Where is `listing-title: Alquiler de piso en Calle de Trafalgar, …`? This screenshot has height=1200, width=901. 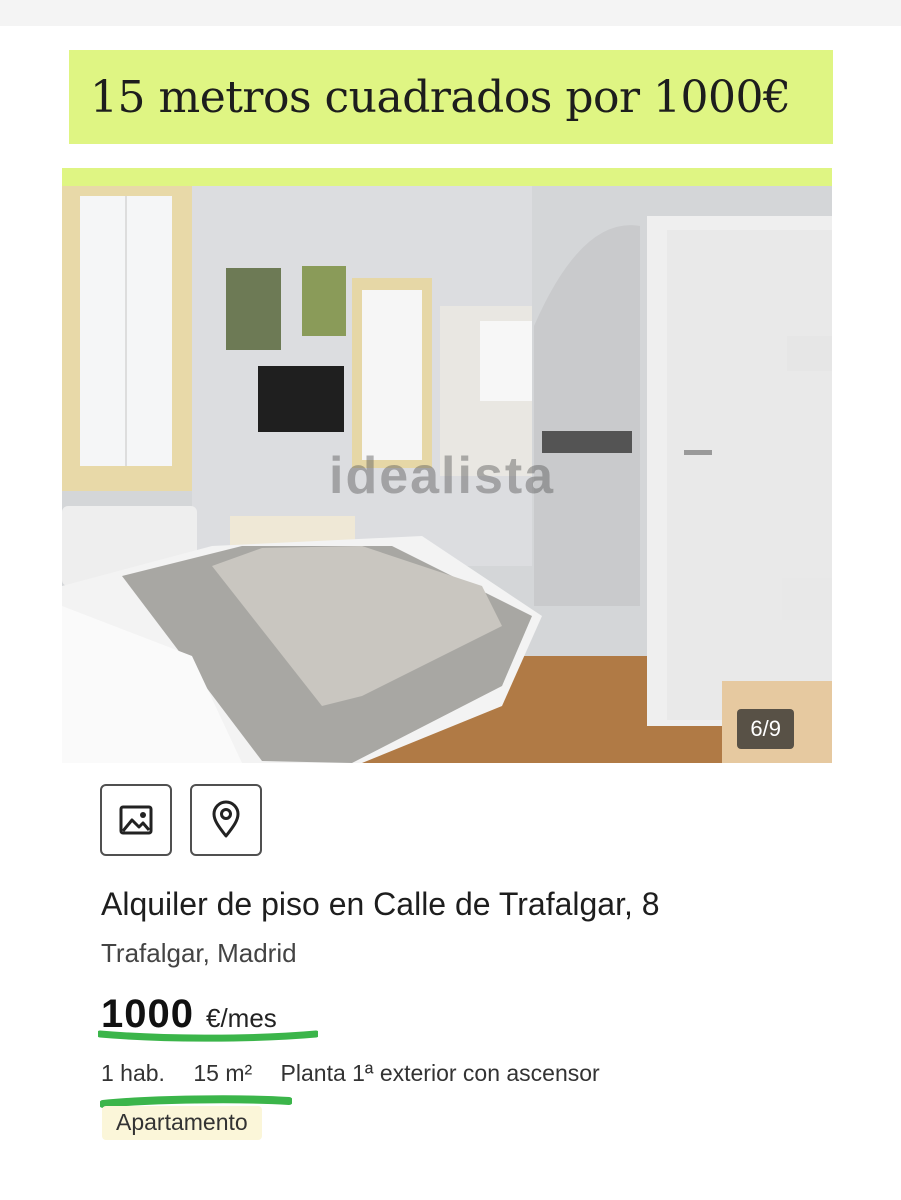 listing-title: Alquiler de piso en Calle de Trafalgar, … is located at coordinates (380, 904).